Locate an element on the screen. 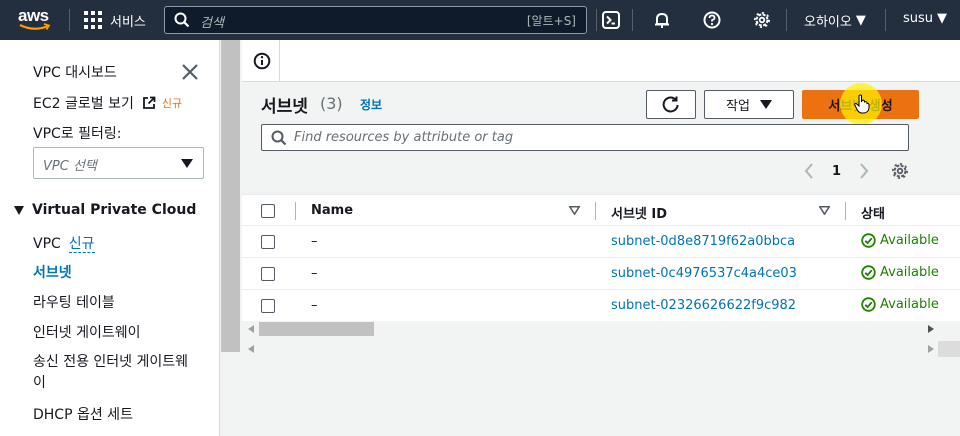 This screenshot has width=960, height=436. aws-logo: aws is located at coordinates (36, 20).